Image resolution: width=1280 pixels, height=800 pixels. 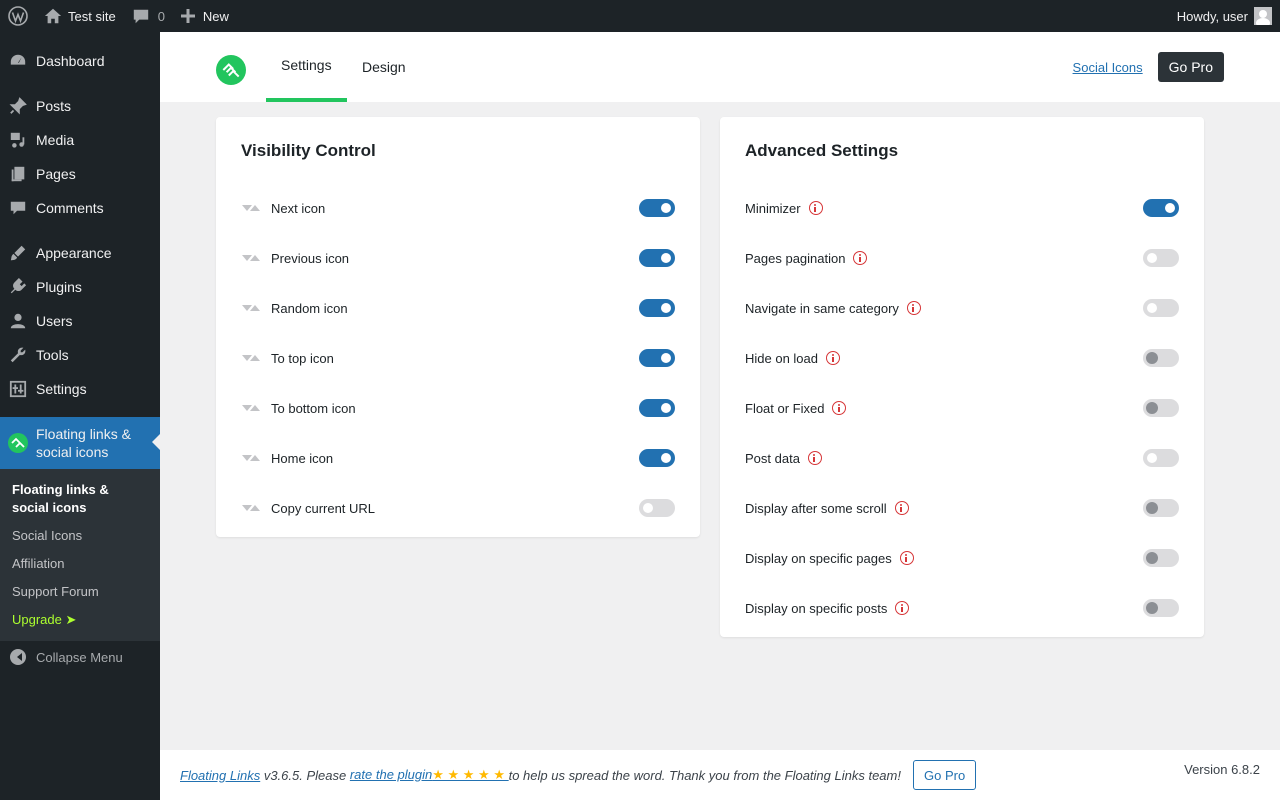 What do you see at coordinates (80, 536) in the screenshot?
I see `submenu-item-social-icons: Social Icons` at bounding box center [80, 536].